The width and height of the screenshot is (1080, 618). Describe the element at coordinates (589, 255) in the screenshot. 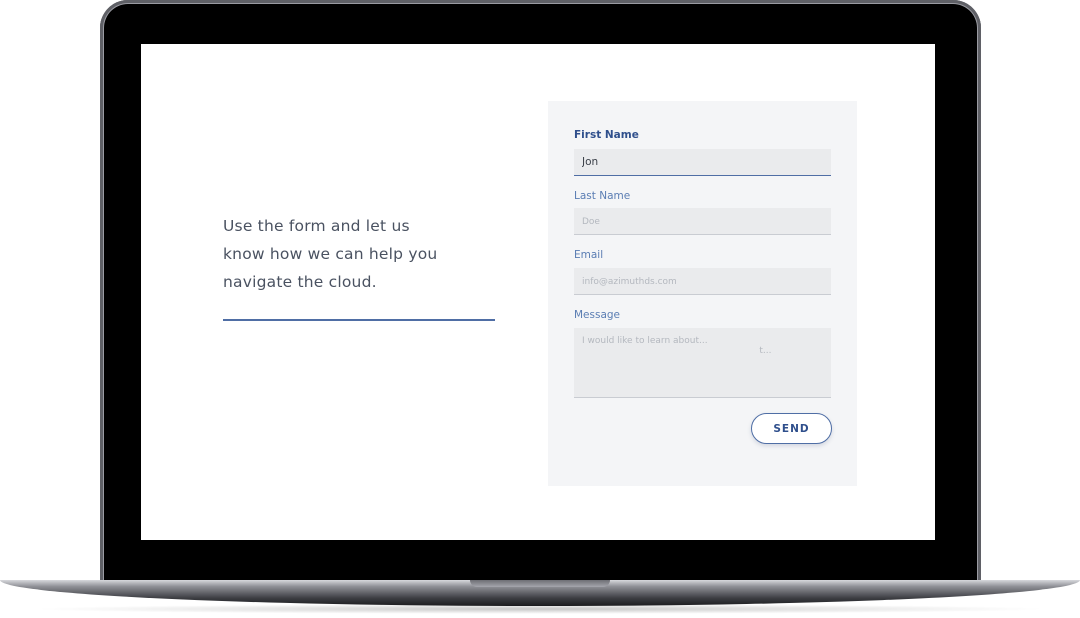

I see `email-label: Email` at that location.